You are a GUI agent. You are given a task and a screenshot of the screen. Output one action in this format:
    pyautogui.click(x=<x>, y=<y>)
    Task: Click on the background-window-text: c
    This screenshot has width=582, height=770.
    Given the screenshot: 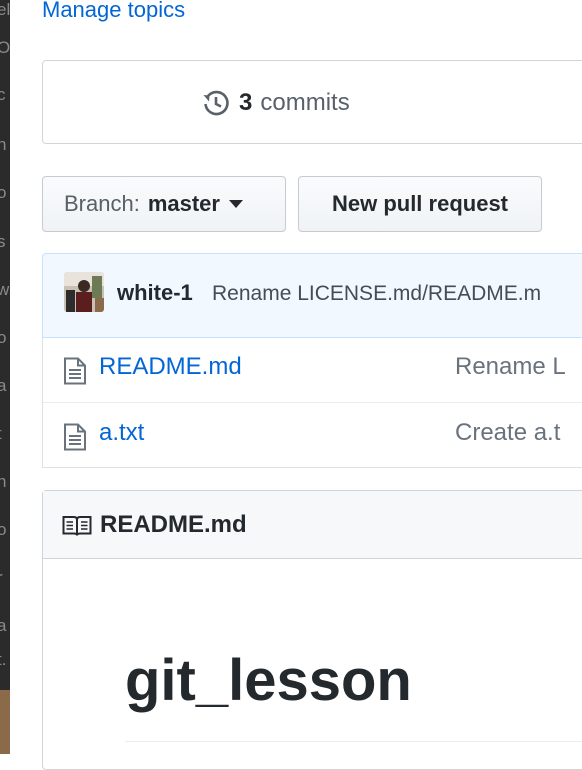 What is the action you would take?
    pyautogui.click(x=3, y=94)
    